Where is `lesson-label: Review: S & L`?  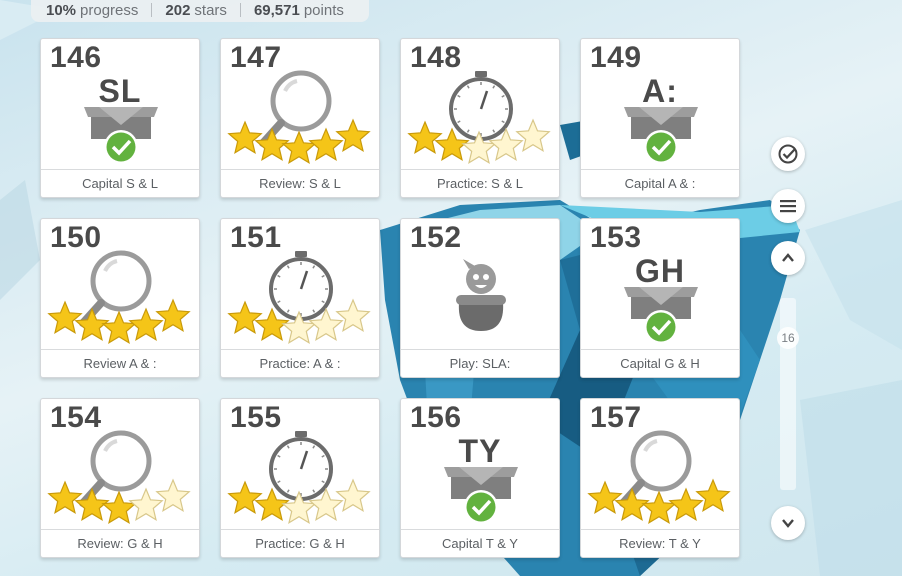
lesson-label: Review: S & L is located at coordinates (300, 183).